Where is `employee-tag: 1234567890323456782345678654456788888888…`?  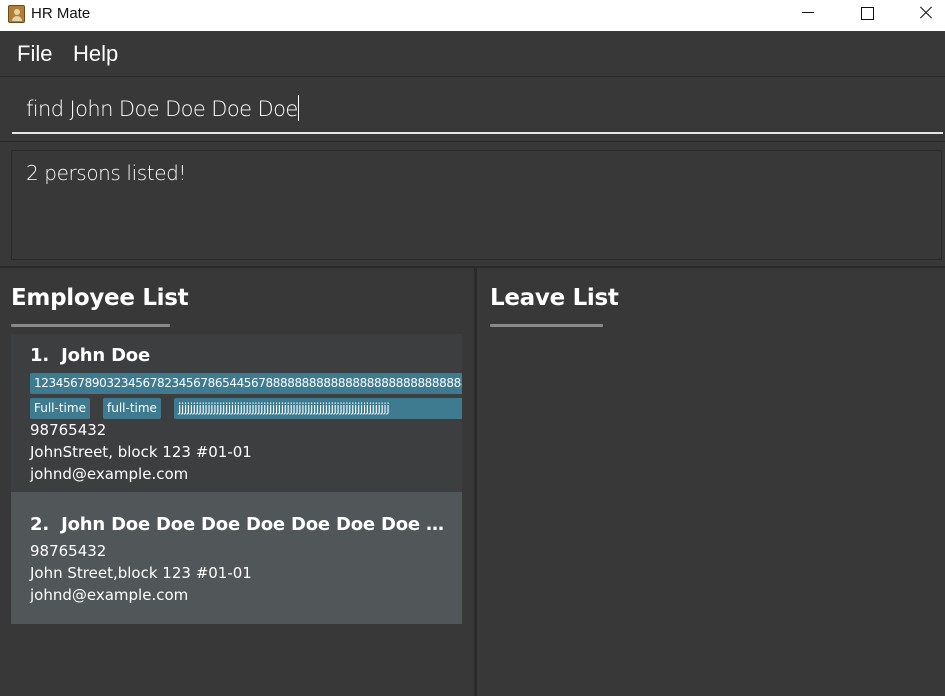
employee-tag: 1234567890323456782345678654456788888888… is located at coordinates (246, 383).